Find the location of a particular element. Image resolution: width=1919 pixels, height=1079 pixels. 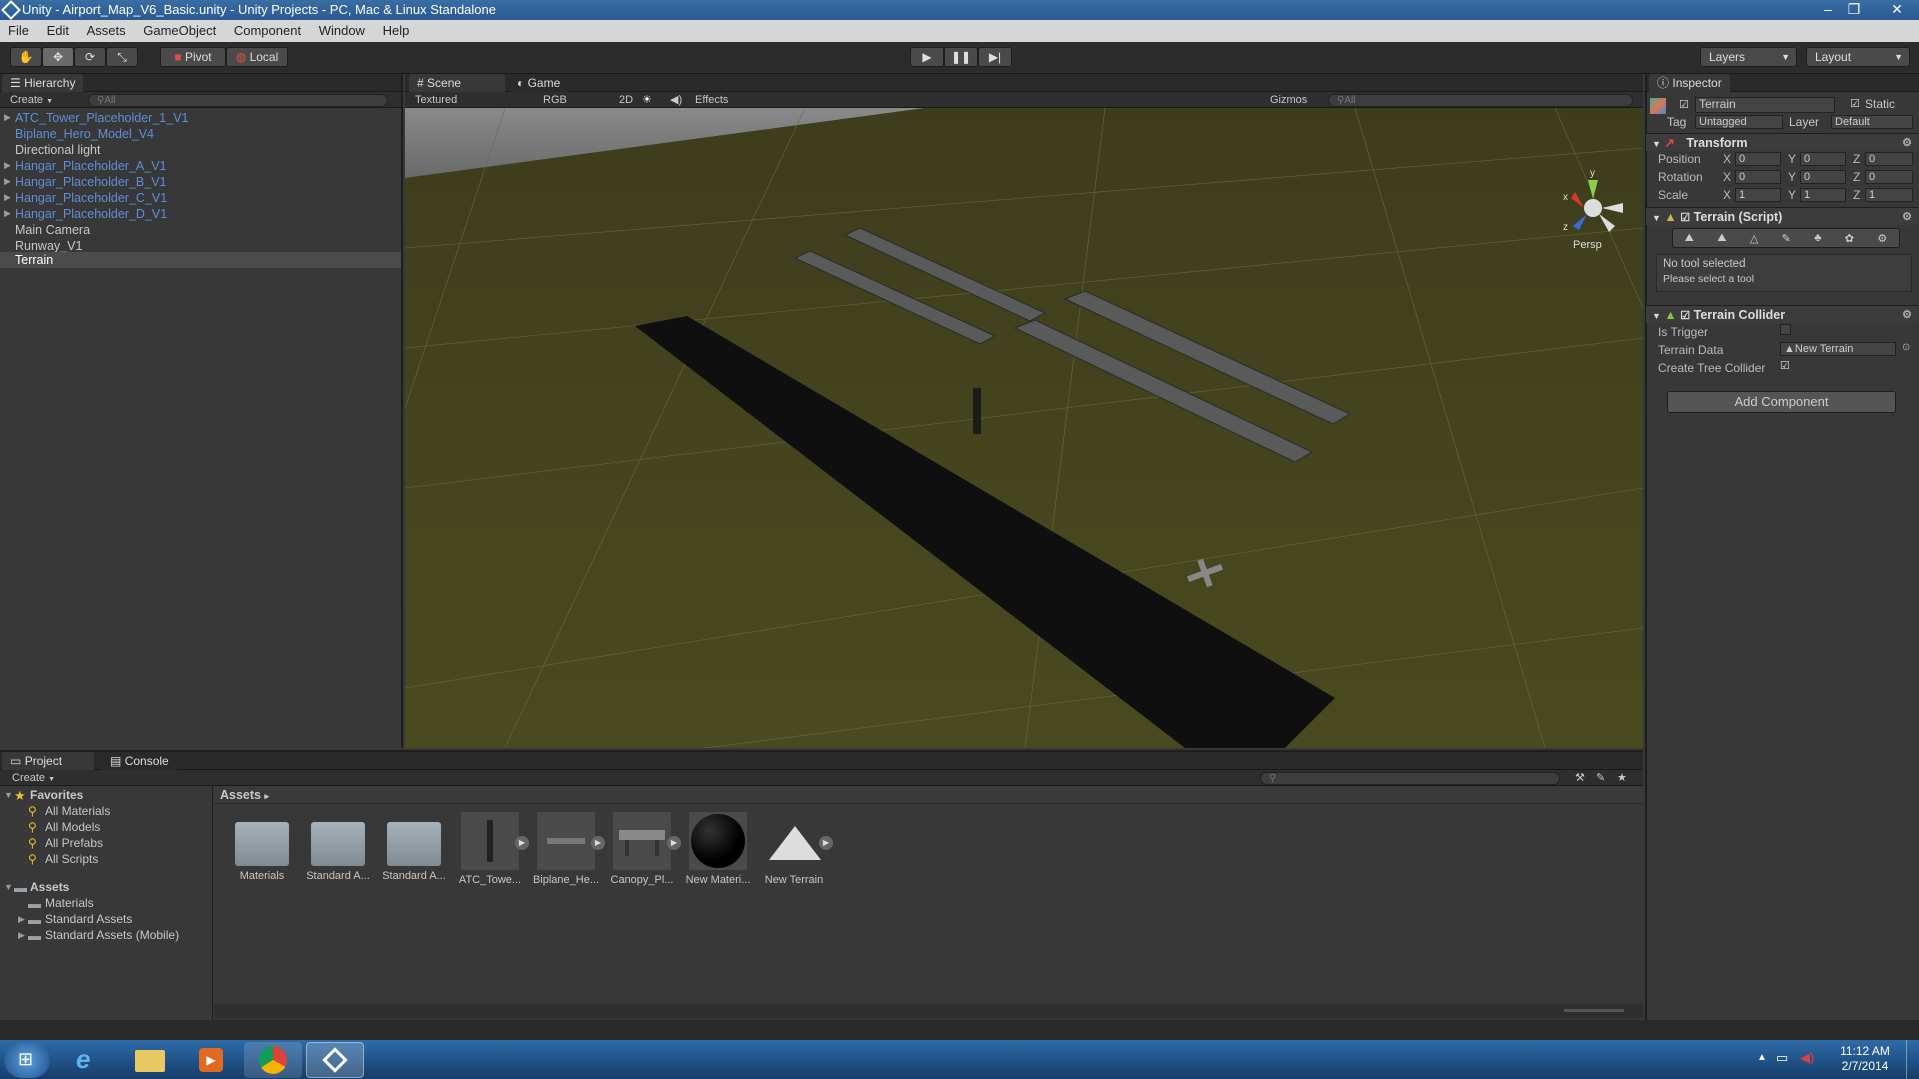

tab-console: ▤ Console is located at coordinates (139, 761).